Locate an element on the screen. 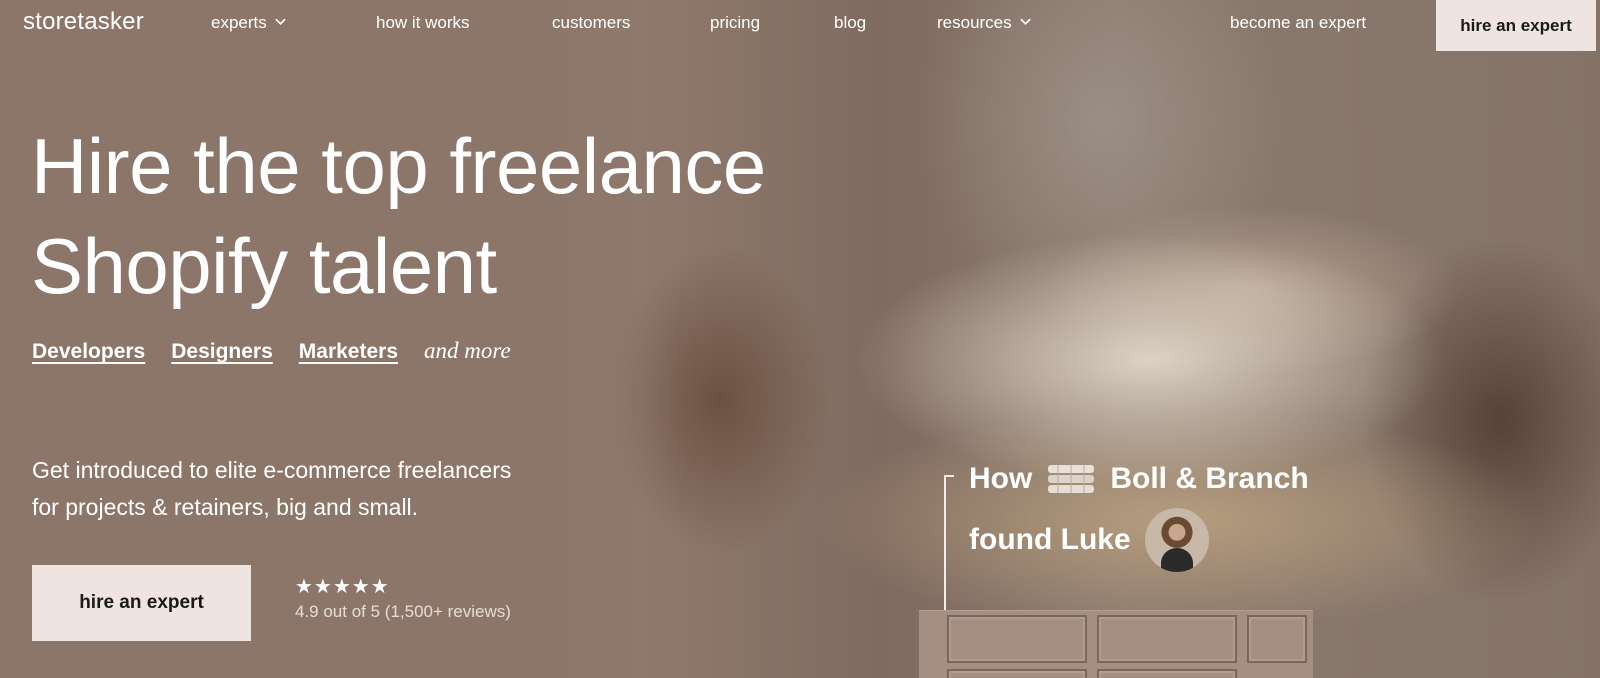  category-link-marketers: Marketers is located at coordinates (348, 352).